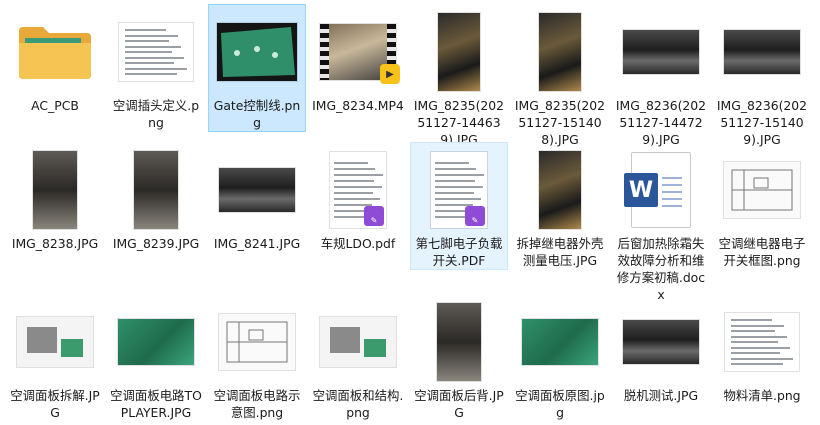 Image resolution: width=820 pixels, height=425 pixels. Describe the element at coordinates (459, 404) in the screenshot. I see `file-name-label: 空调面板后背.JPG` at that location.